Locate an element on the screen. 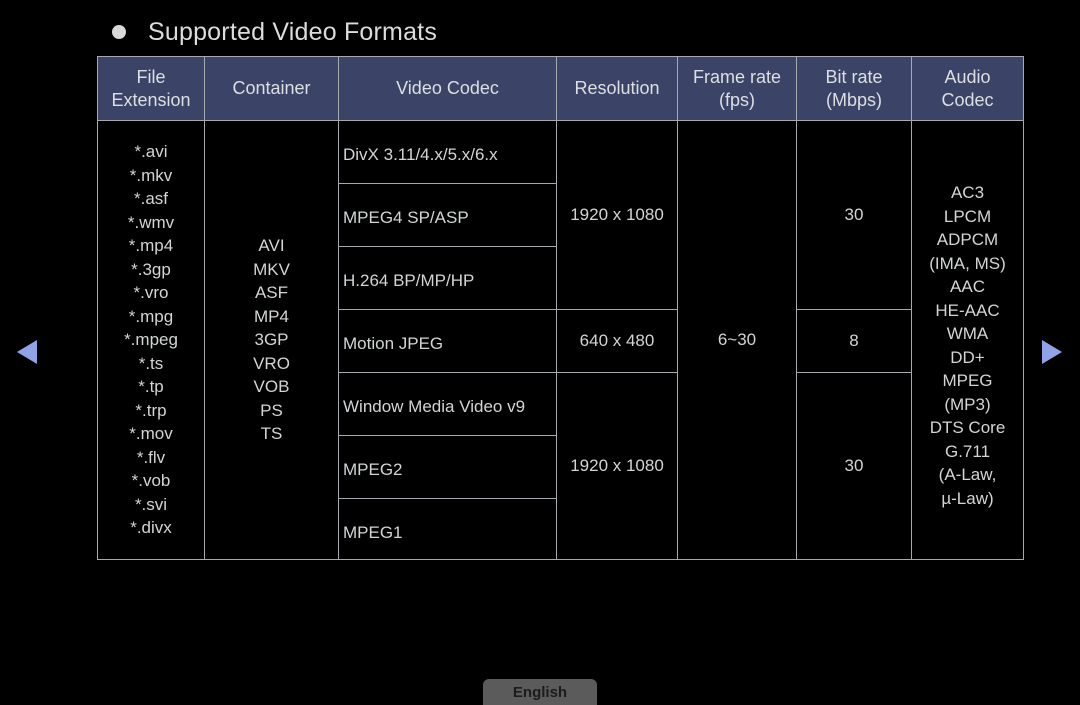 The image size is (1080, 705). header-frame-rate: Frame rate (fps) is located at coordinates (737, 88).